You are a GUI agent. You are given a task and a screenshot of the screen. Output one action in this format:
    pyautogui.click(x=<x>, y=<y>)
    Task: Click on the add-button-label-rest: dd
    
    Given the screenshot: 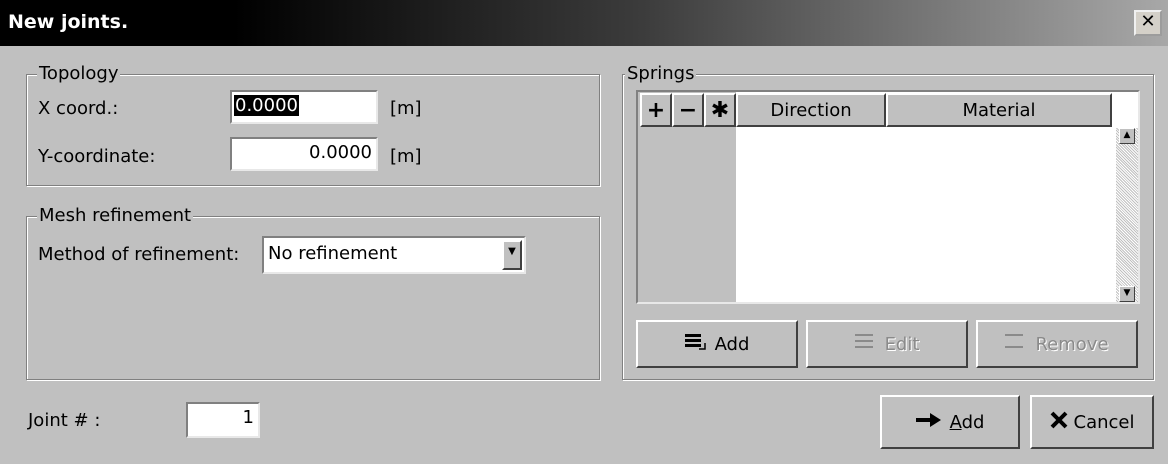 What is the action you would take?
    pyautogui.click(x=973, y=422)
    